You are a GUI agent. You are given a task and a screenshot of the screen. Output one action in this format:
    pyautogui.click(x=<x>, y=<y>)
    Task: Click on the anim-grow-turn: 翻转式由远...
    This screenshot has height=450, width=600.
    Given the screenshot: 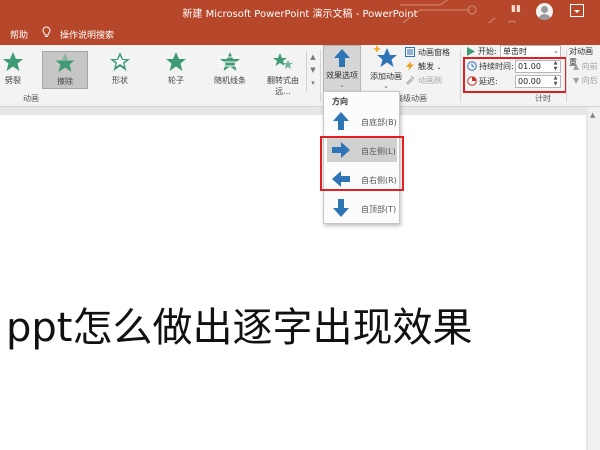 What is the action you would take?
    pyautogui.click(x=283, y=73)
    